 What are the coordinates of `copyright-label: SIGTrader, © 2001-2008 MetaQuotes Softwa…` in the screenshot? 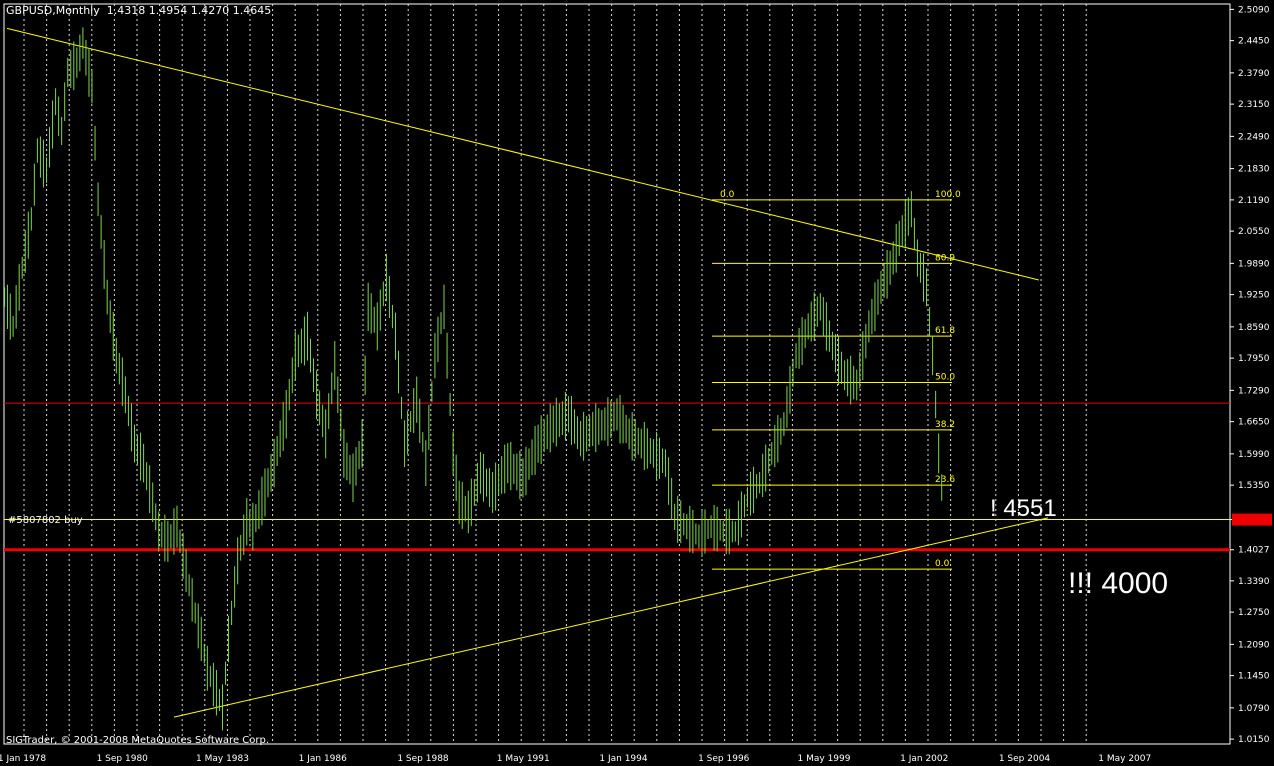 It's located at (138, 740).